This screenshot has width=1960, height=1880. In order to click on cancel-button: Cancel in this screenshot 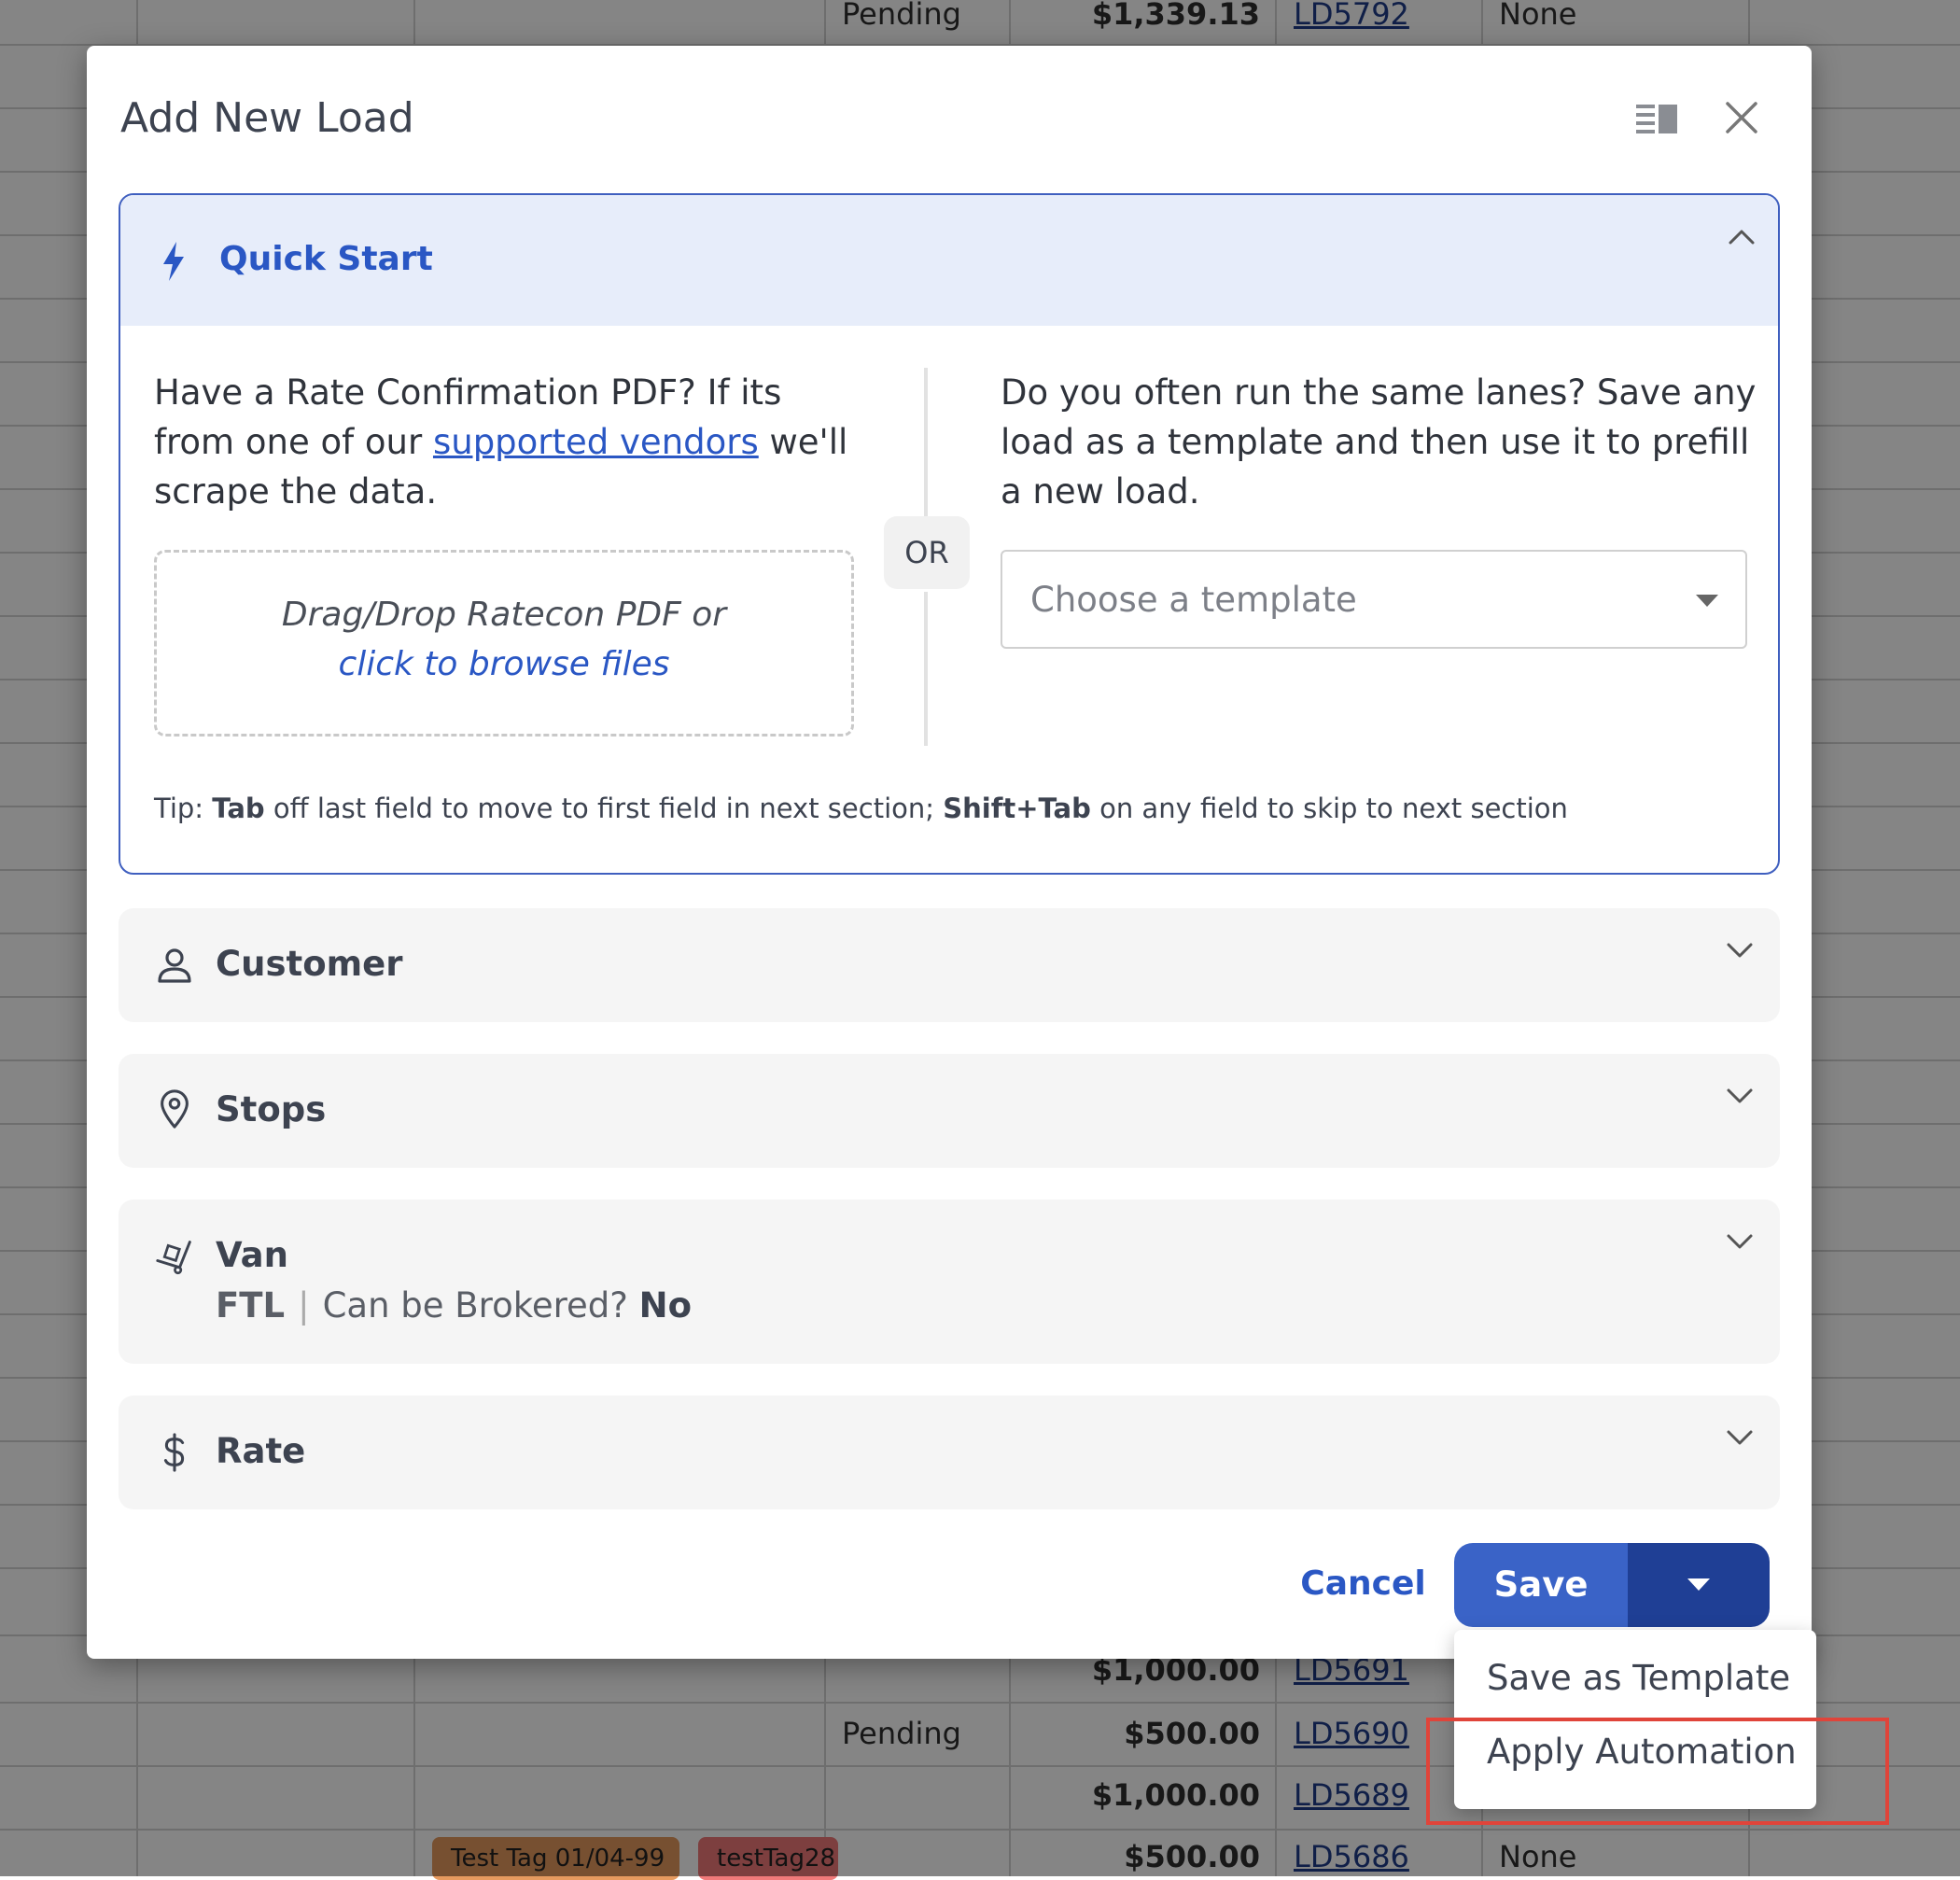, I will do `click(1363, 1584)`.